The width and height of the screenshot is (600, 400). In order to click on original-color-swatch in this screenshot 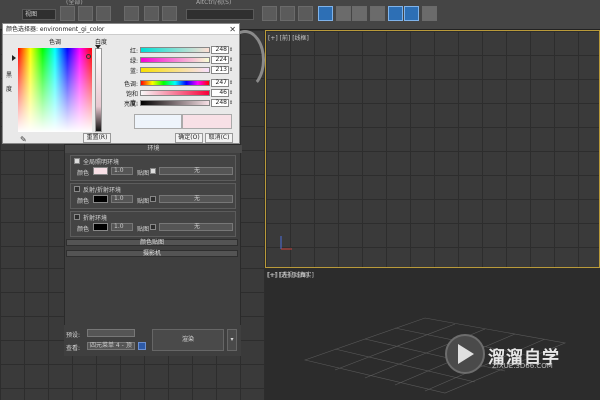, I will do `click(158, 121)`.